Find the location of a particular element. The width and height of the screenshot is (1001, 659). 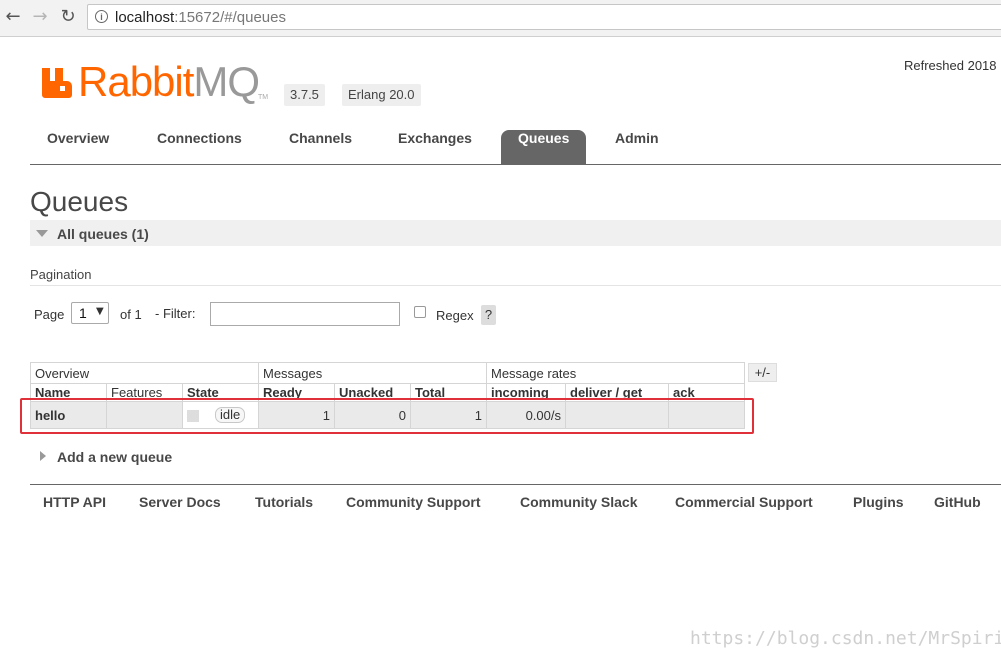

footer-link-commercial-support: Commercial Support is located at coordinates (744, 502).